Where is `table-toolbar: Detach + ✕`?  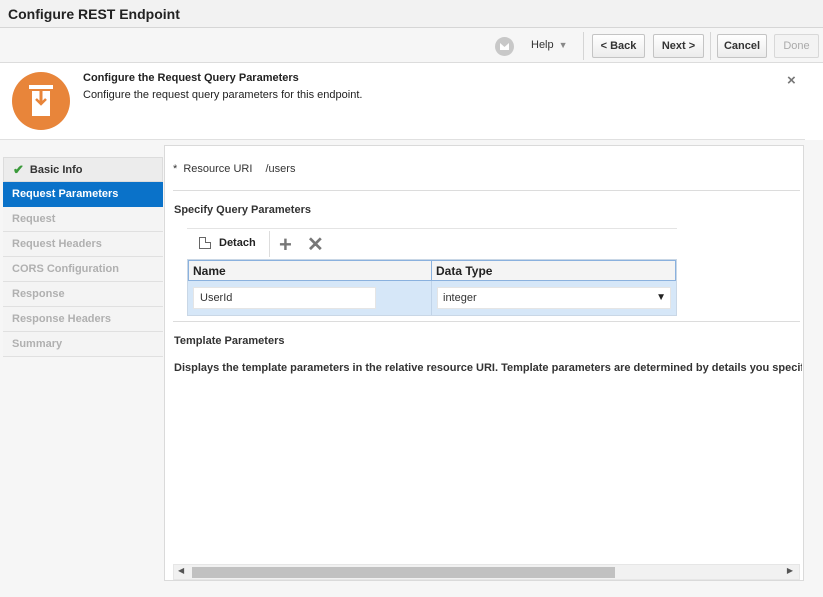 table-toolbar: Detach + ✕ is located at coordinates (432, 243).